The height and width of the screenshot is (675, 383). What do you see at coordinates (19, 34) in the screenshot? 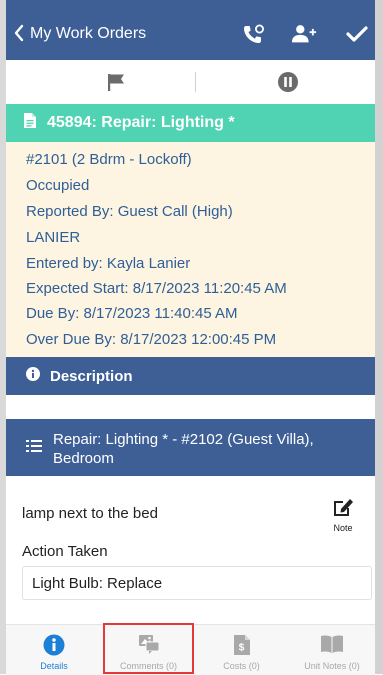
I see `chevron-left-icon` at bounding box center [19, 34].